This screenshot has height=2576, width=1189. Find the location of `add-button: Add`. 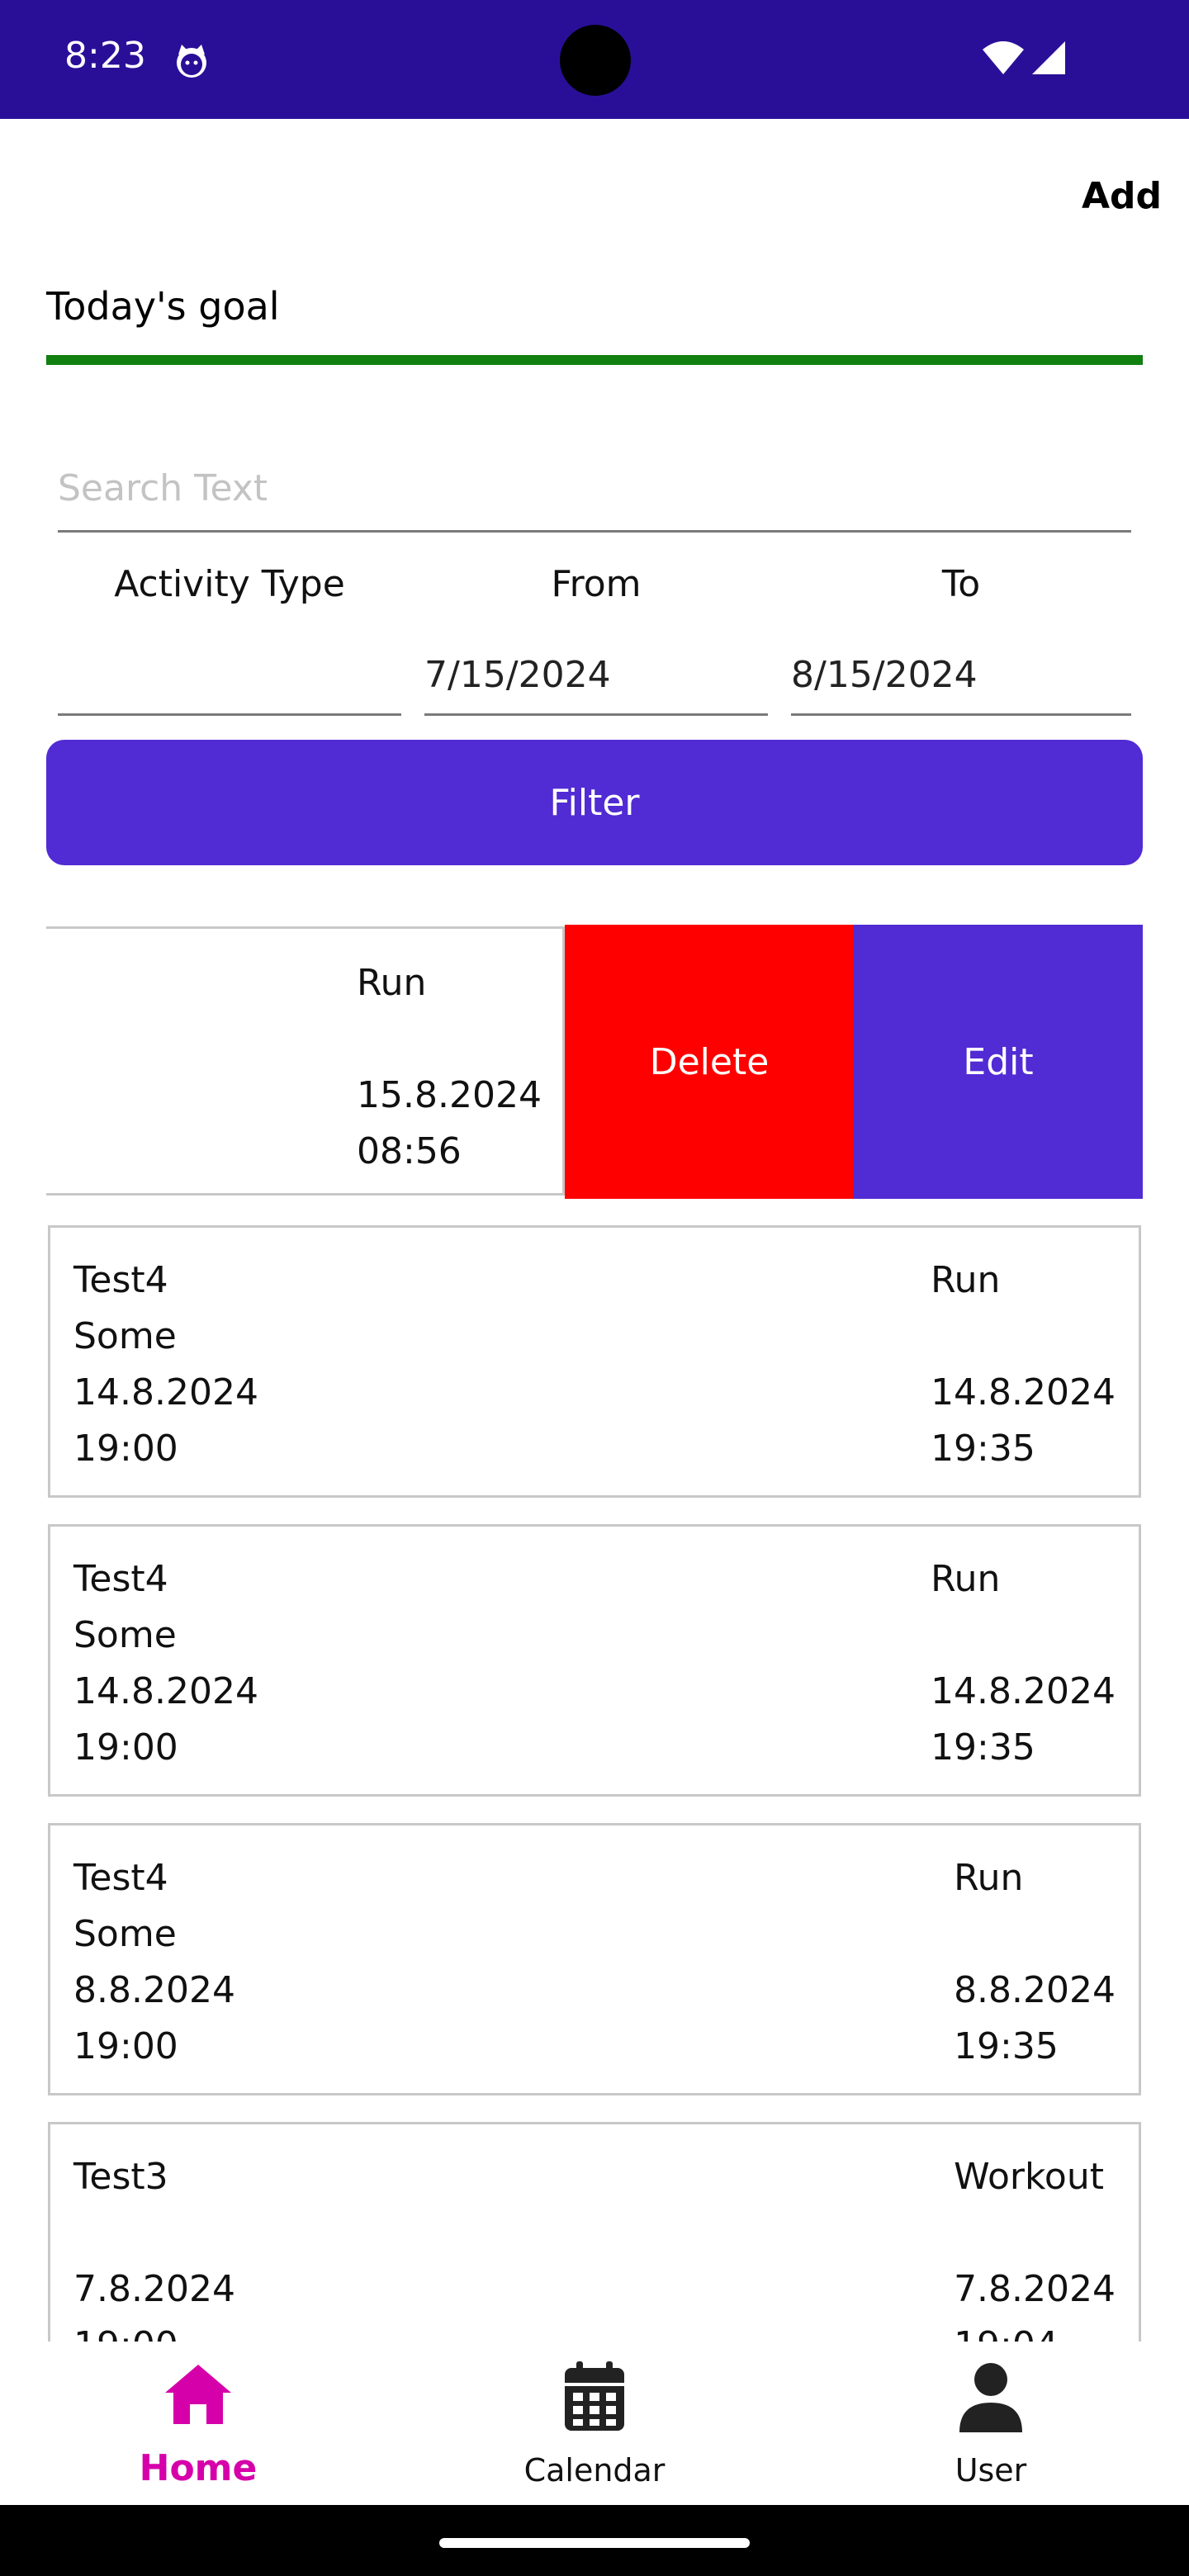

add-button: Add is located at coordinates (1122, 196).